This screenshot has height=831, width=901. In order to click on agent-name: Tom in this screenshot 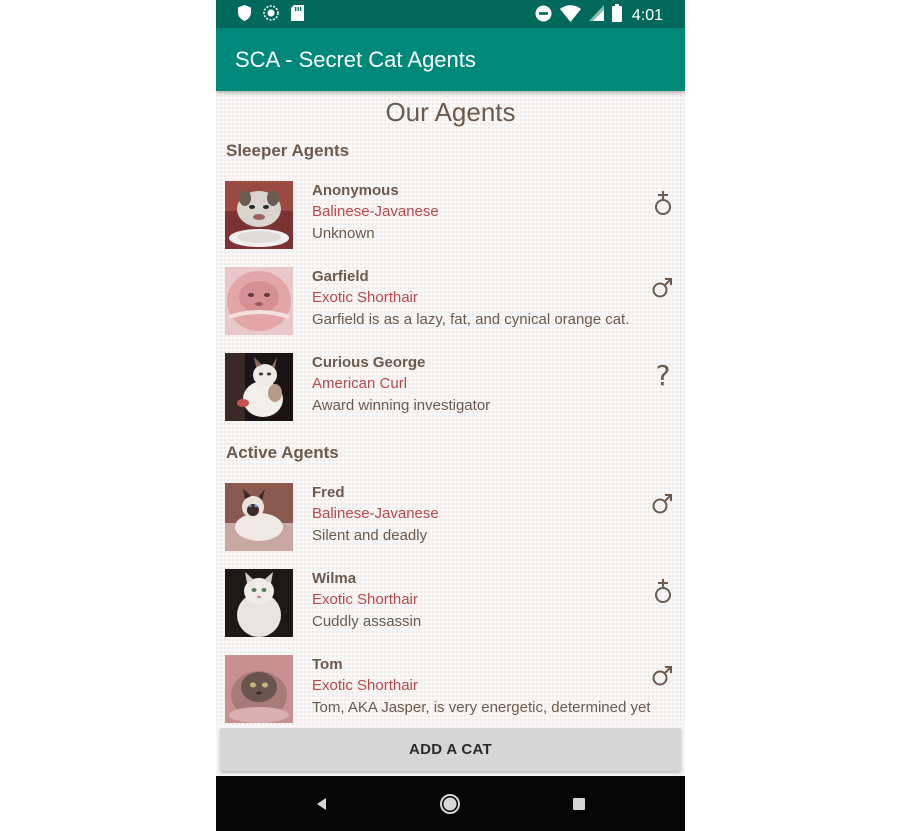, I will do `click(327, 664)`.